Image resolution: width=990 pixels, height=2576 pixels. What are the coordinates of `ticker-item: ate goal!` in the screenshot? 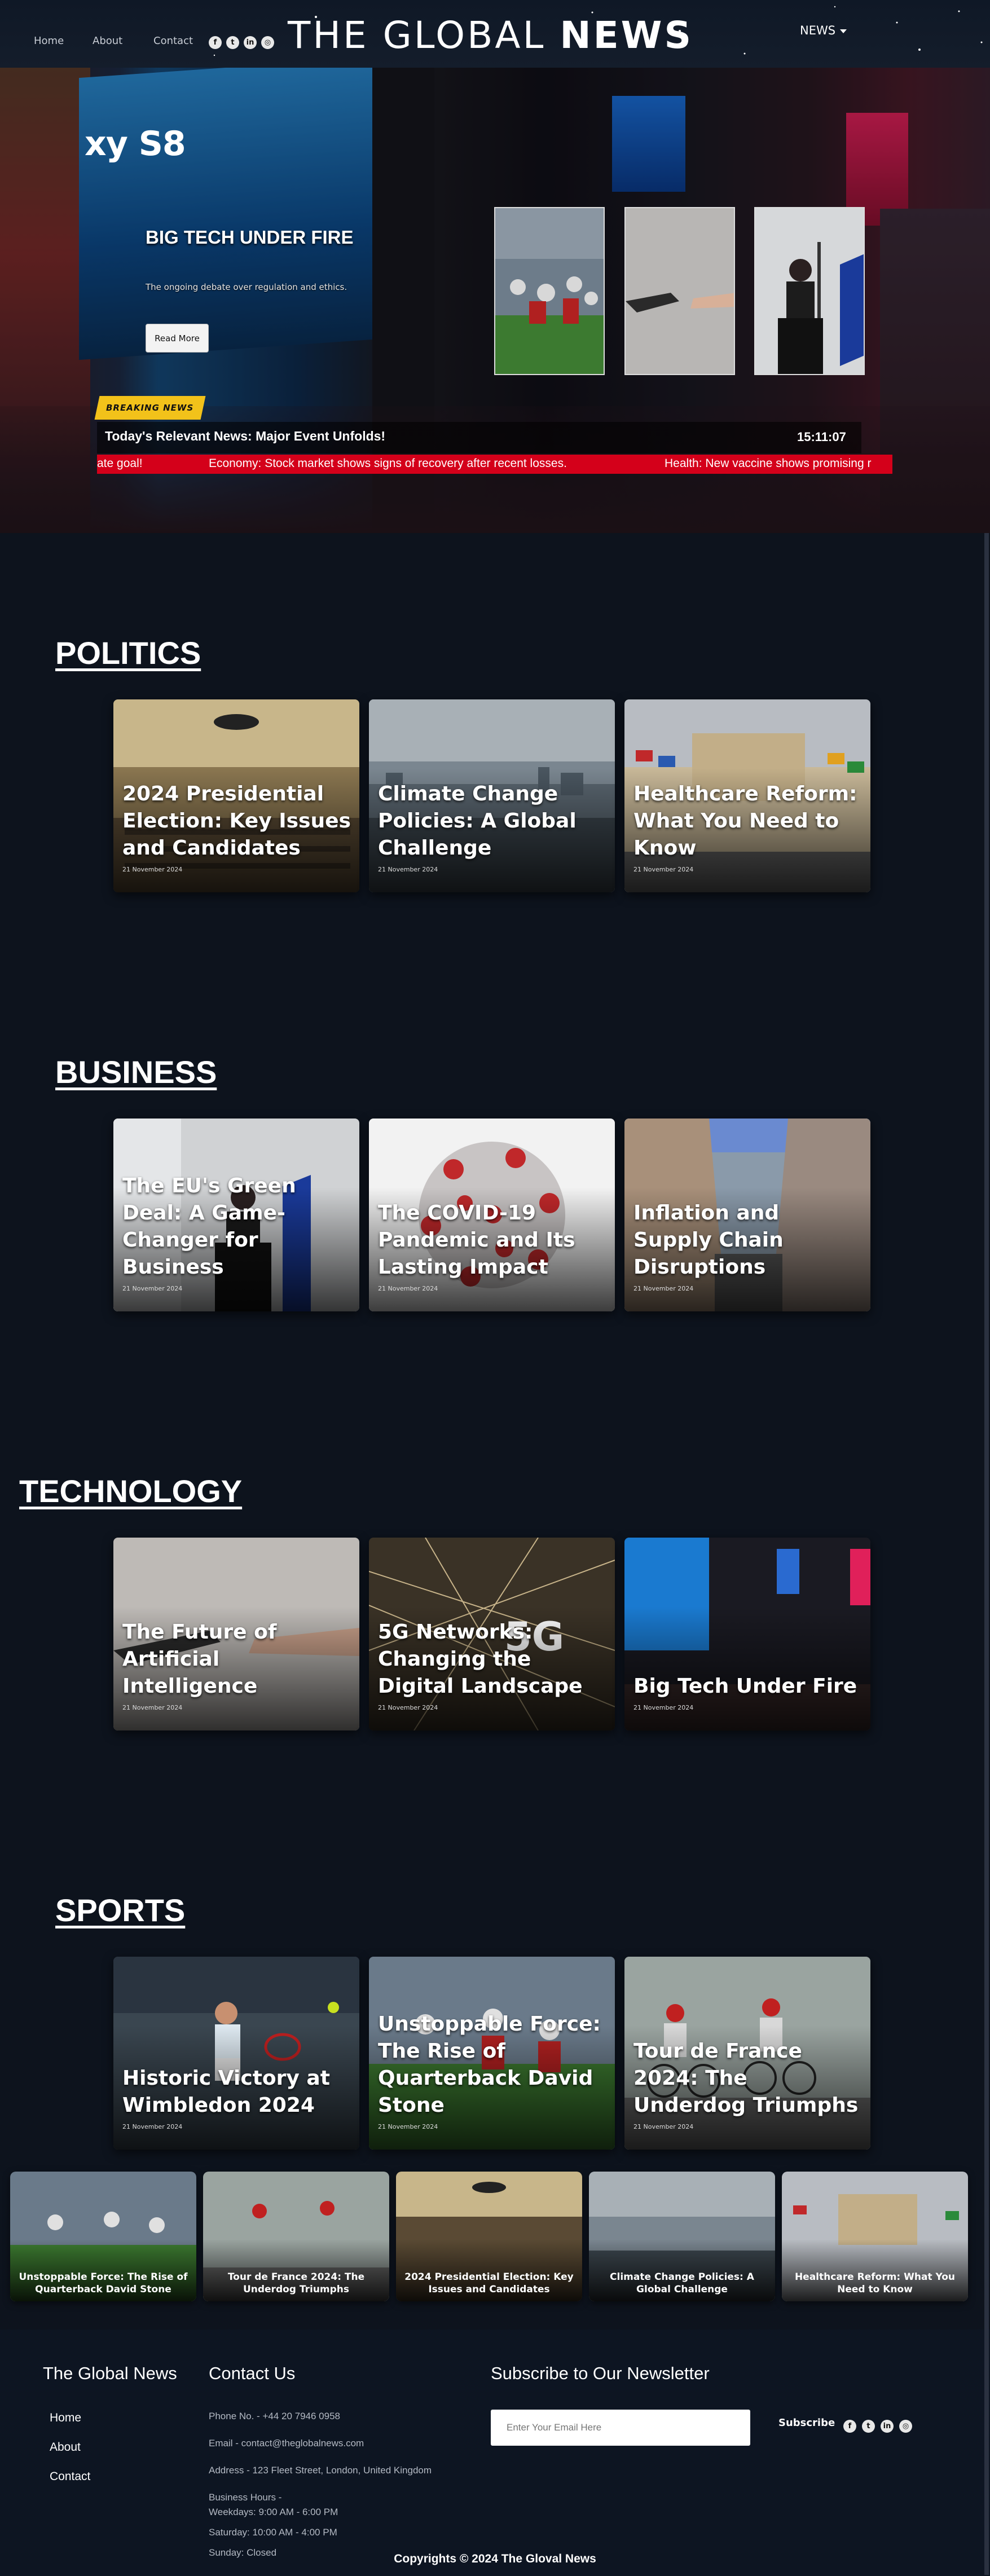 It's located at (120, 464).